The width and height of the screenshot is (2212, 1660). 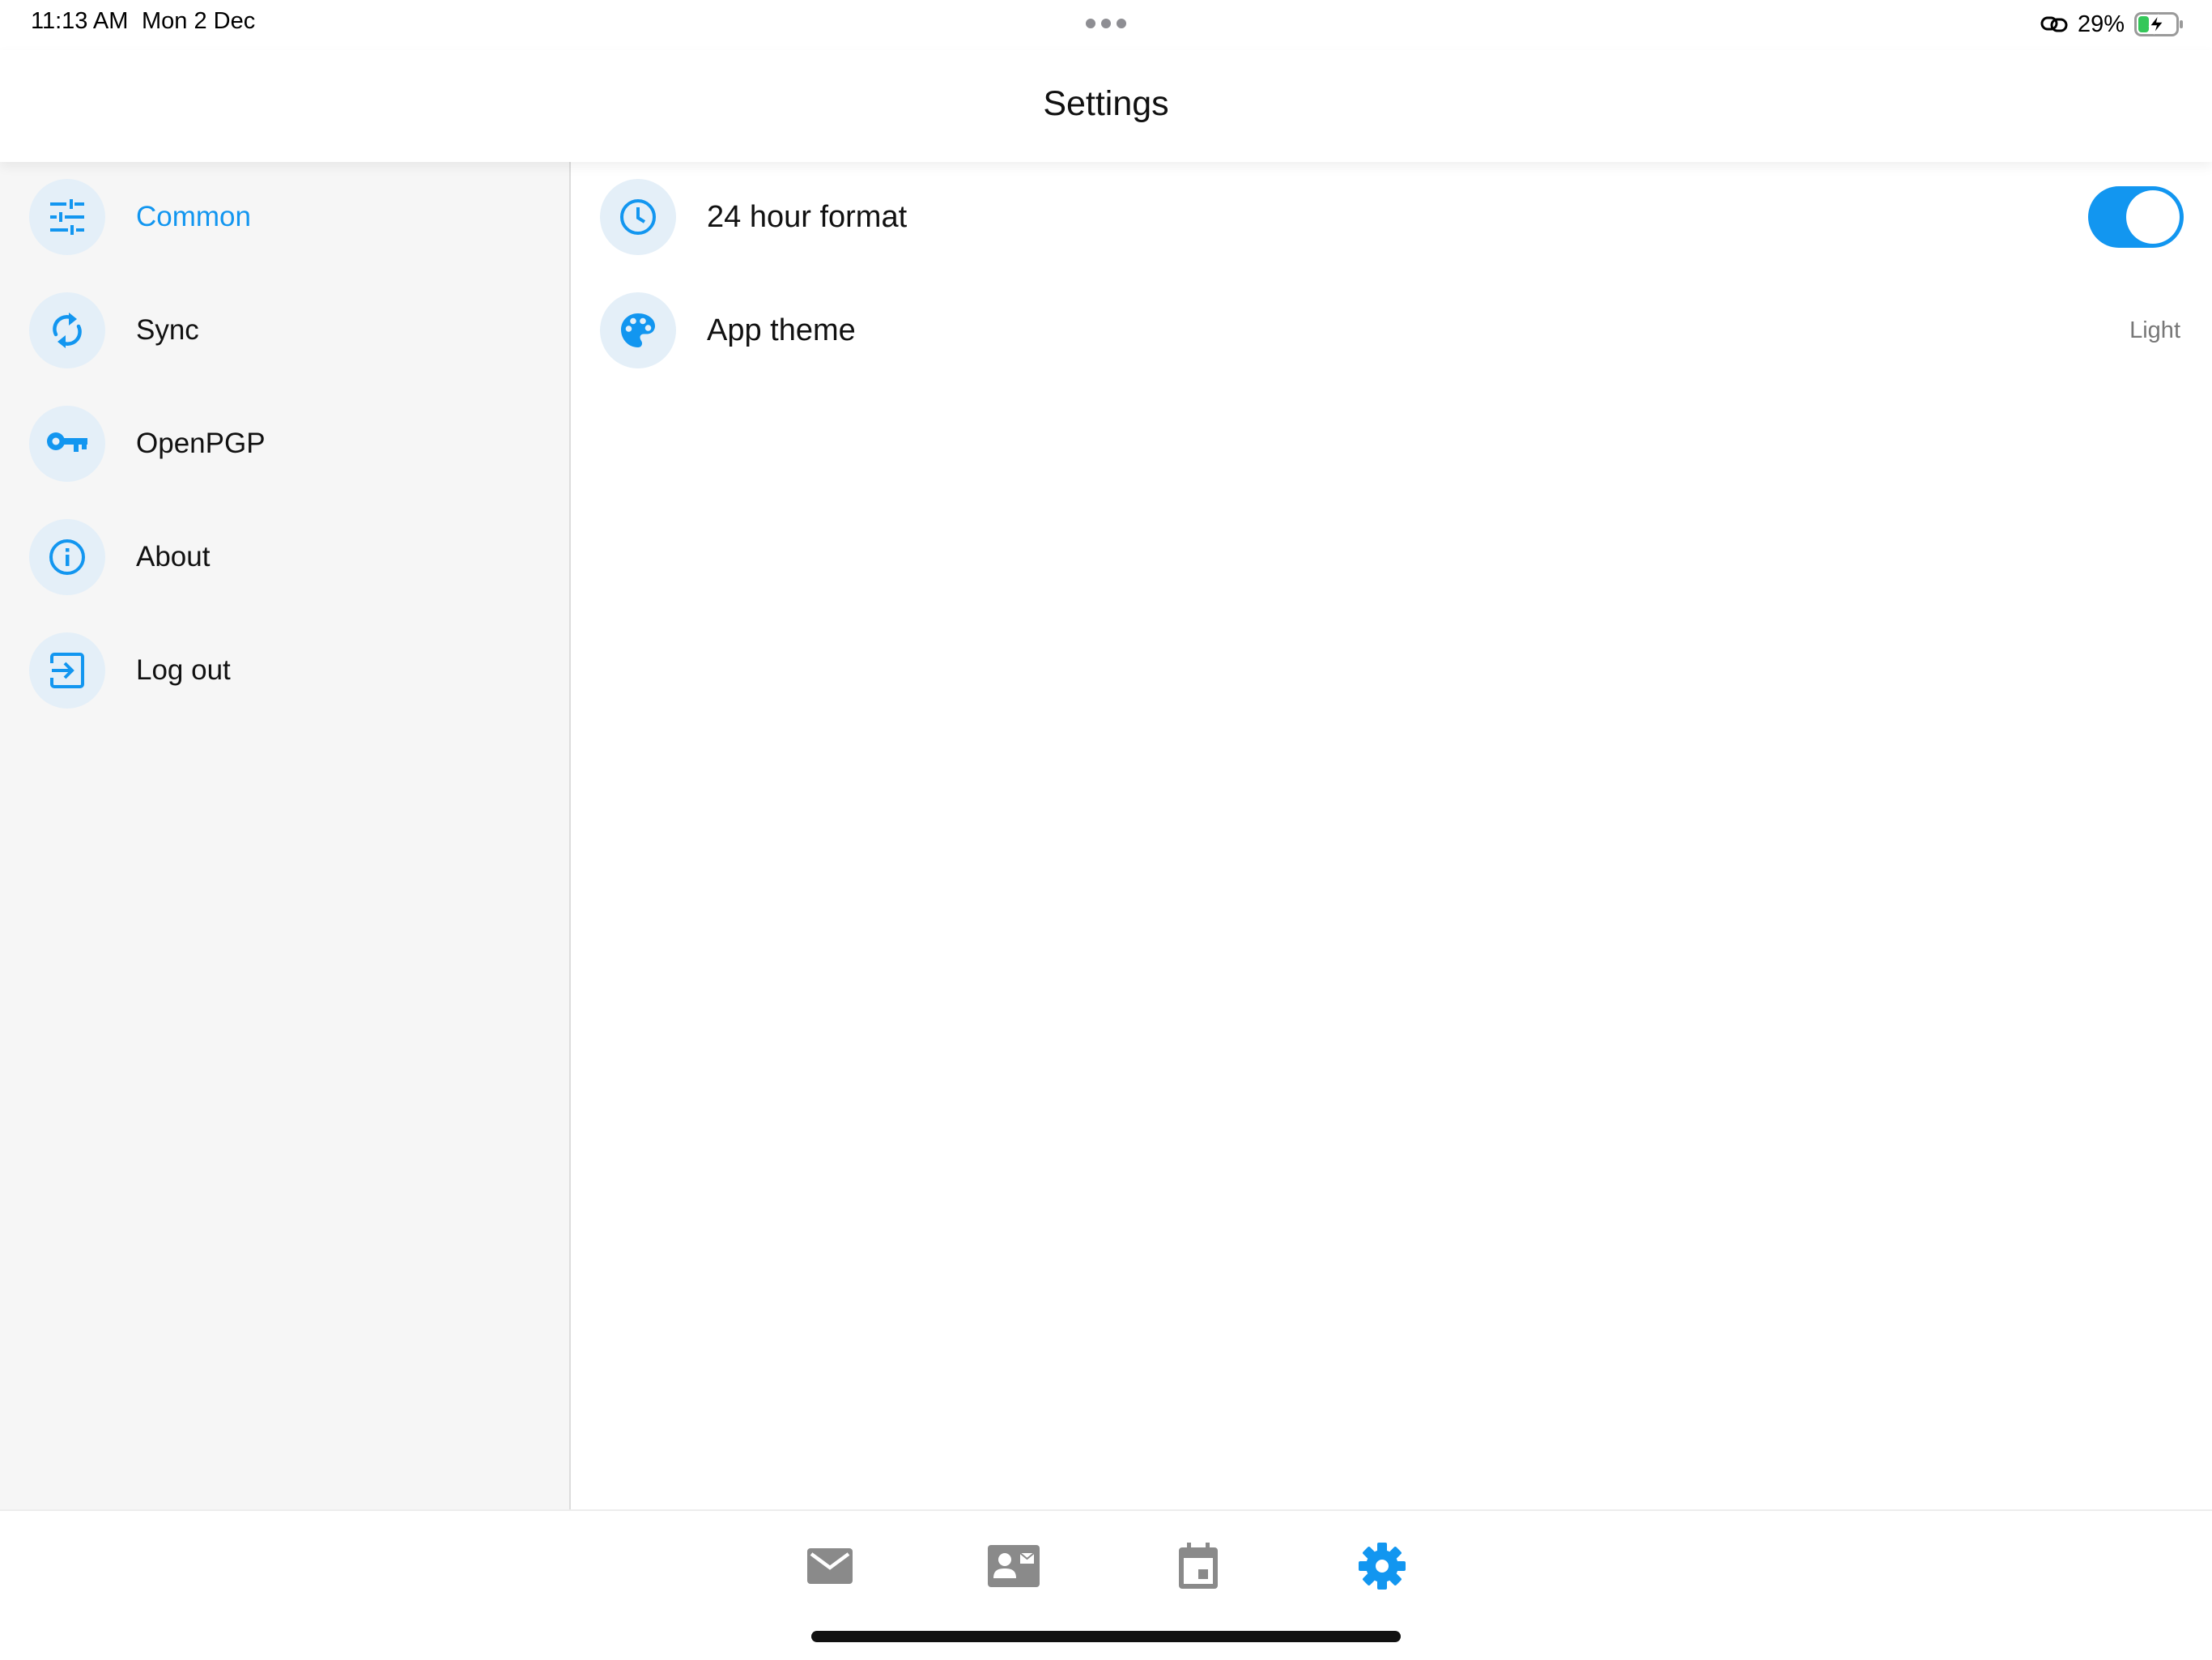 What do you see at coordinates (288, 331) in the screenshot?
I see `sidebar-item-sync: Sync` at bounding box center [288, 331].